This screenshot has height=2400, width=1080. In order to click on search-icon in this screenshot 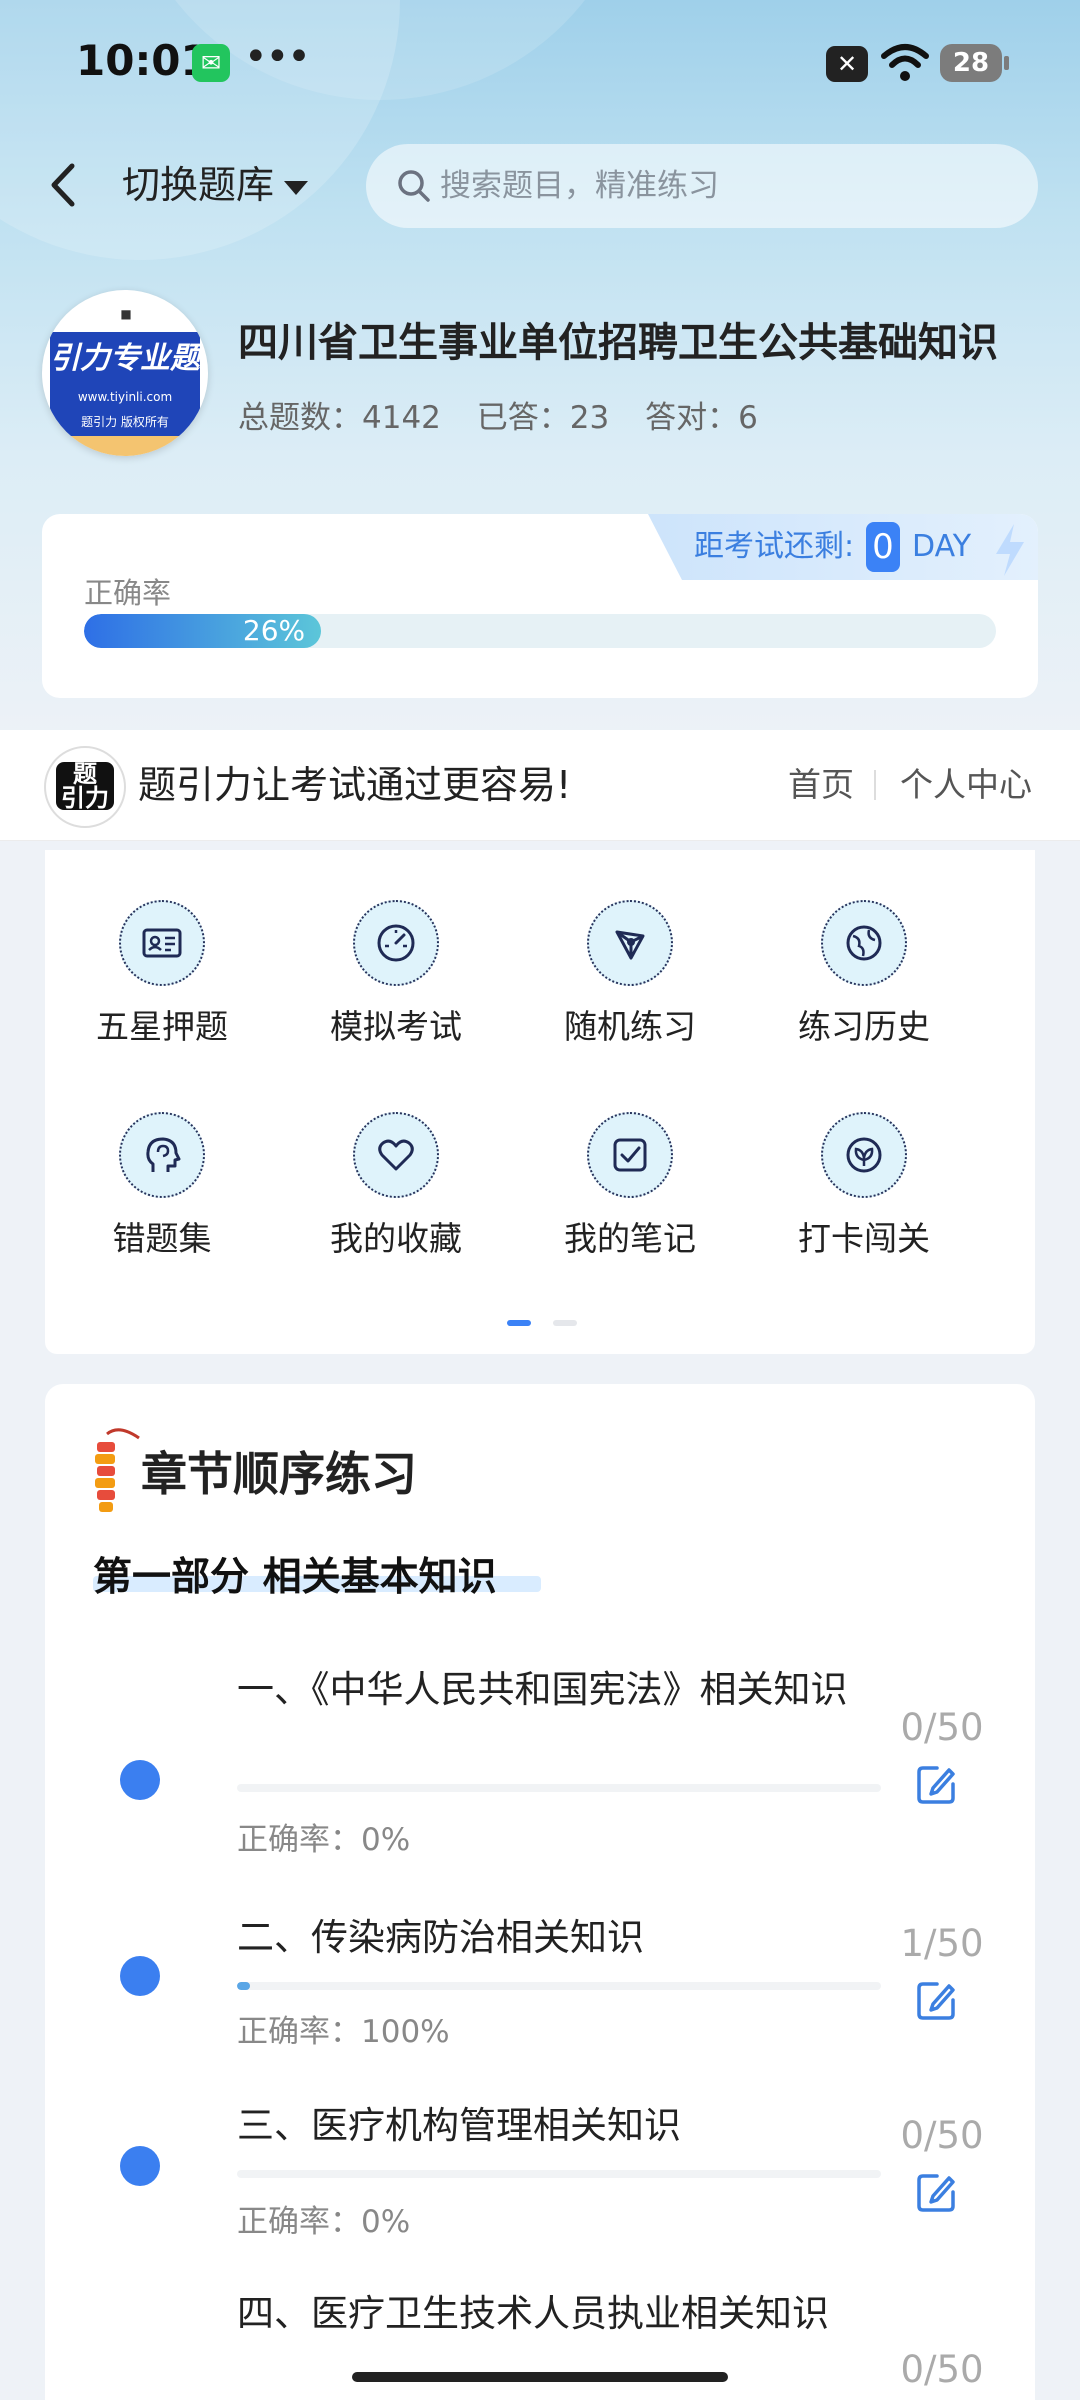, I will do `click(414, 186)`.